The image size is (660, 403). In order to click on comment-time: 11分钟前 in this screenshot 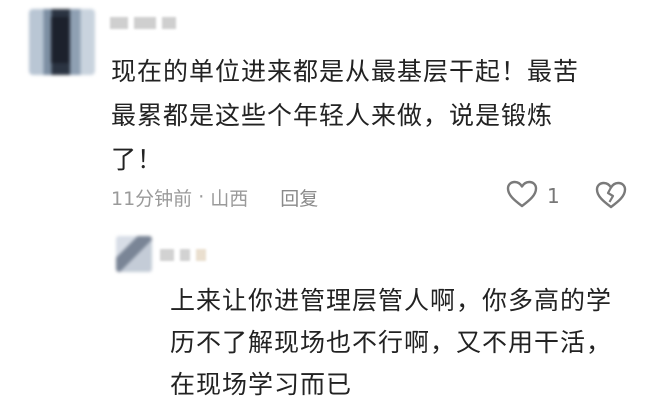, I will do `click(152, 198)`.